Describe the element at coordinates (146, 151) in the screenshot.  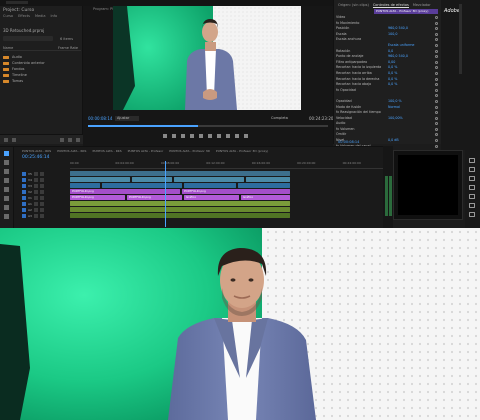
I see `sequence-tab: PUNTOS ALTA - Profesor` at that location.